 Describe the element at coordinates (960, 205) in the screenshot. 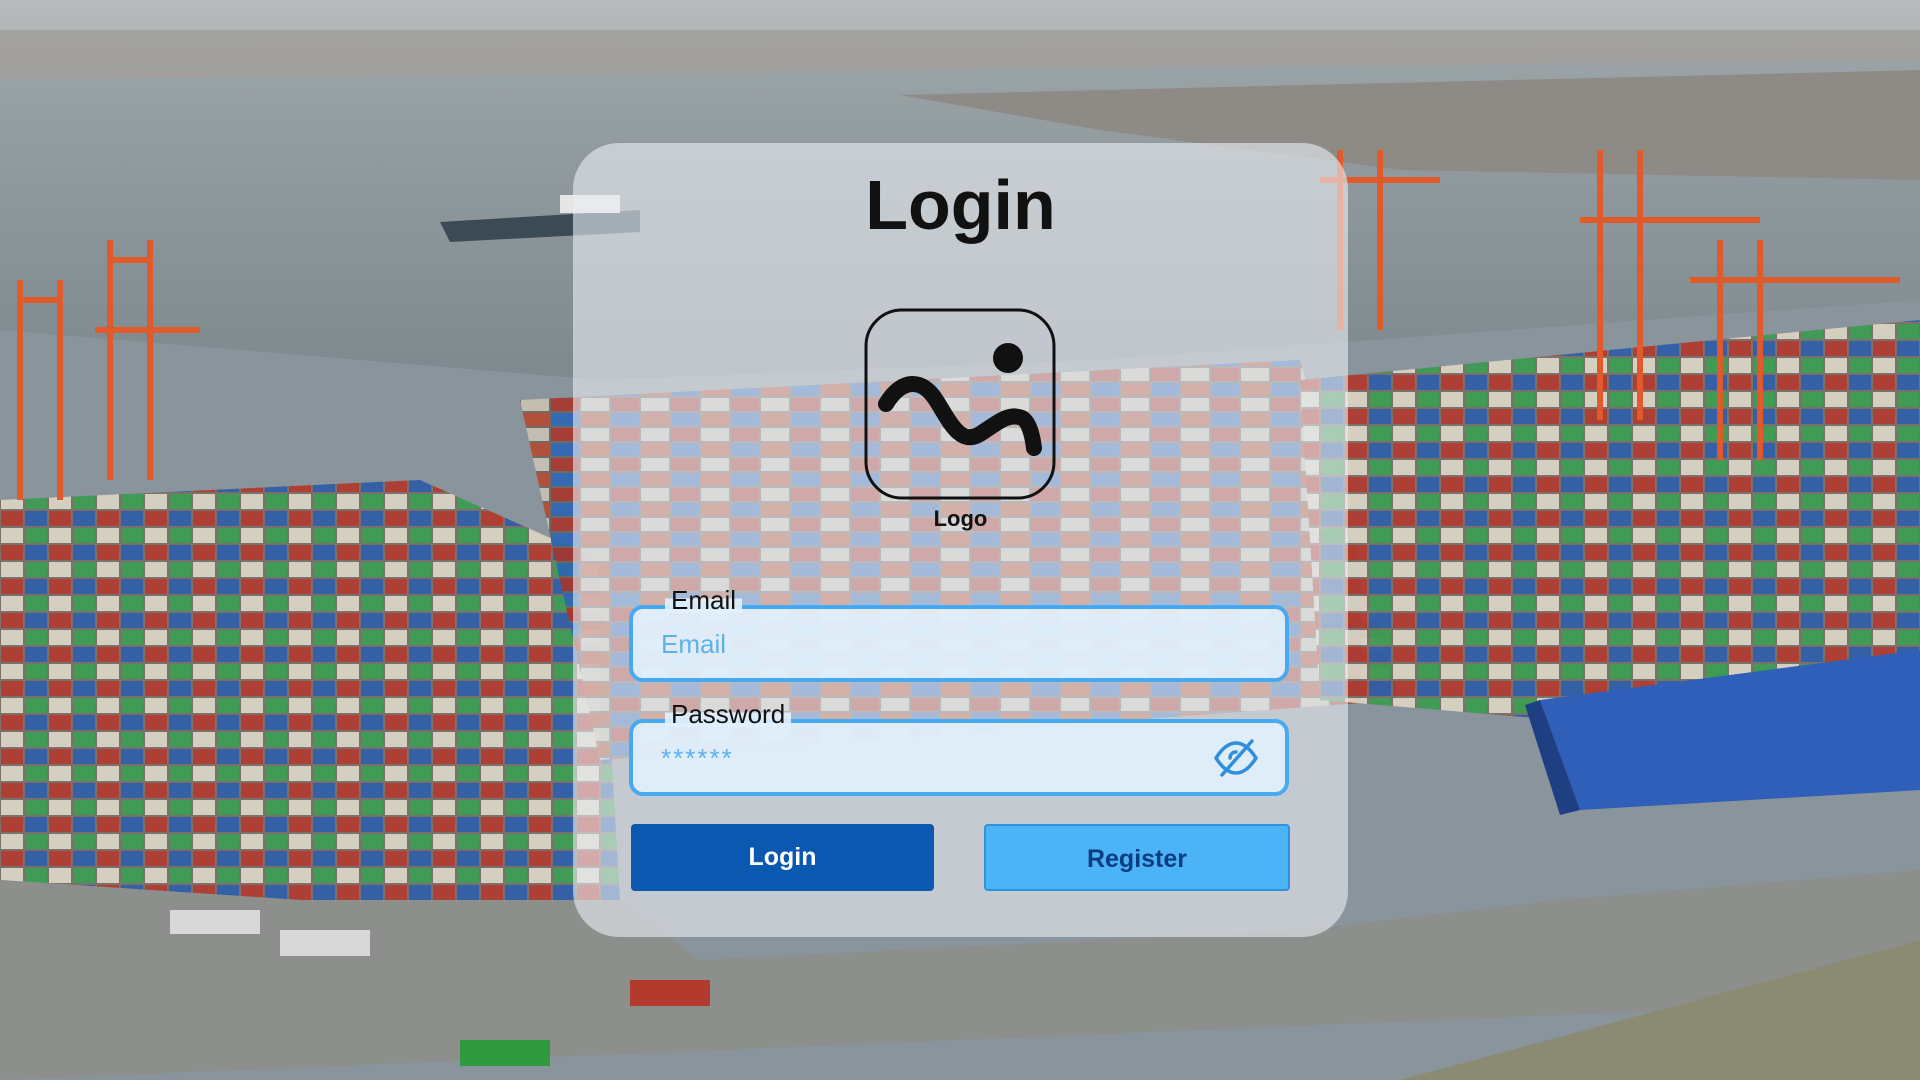

I see `page-title: Login` at that location.